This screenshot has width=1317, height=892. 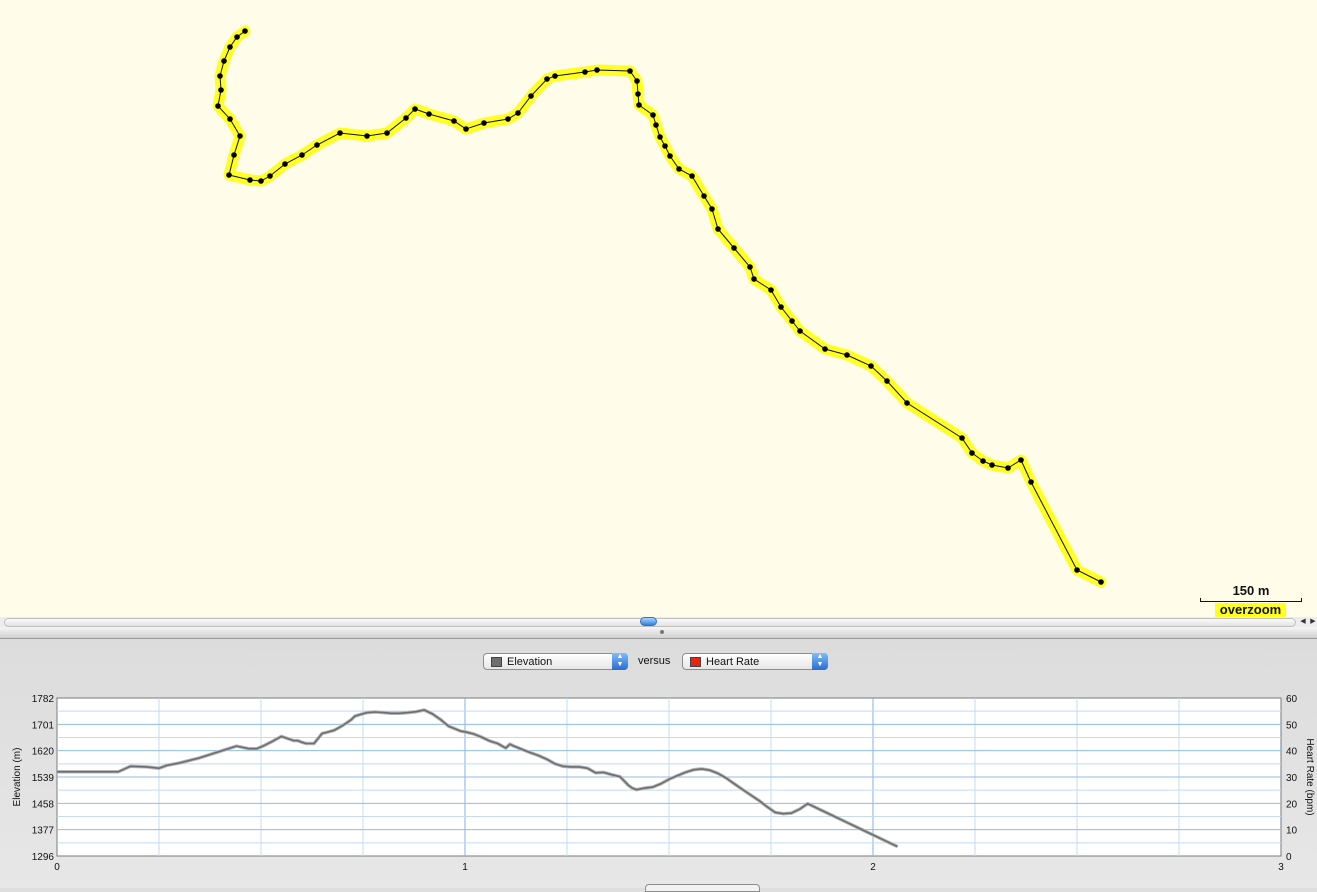 I want to click on y-tick-label: 1458, so click(x=43, y=804).